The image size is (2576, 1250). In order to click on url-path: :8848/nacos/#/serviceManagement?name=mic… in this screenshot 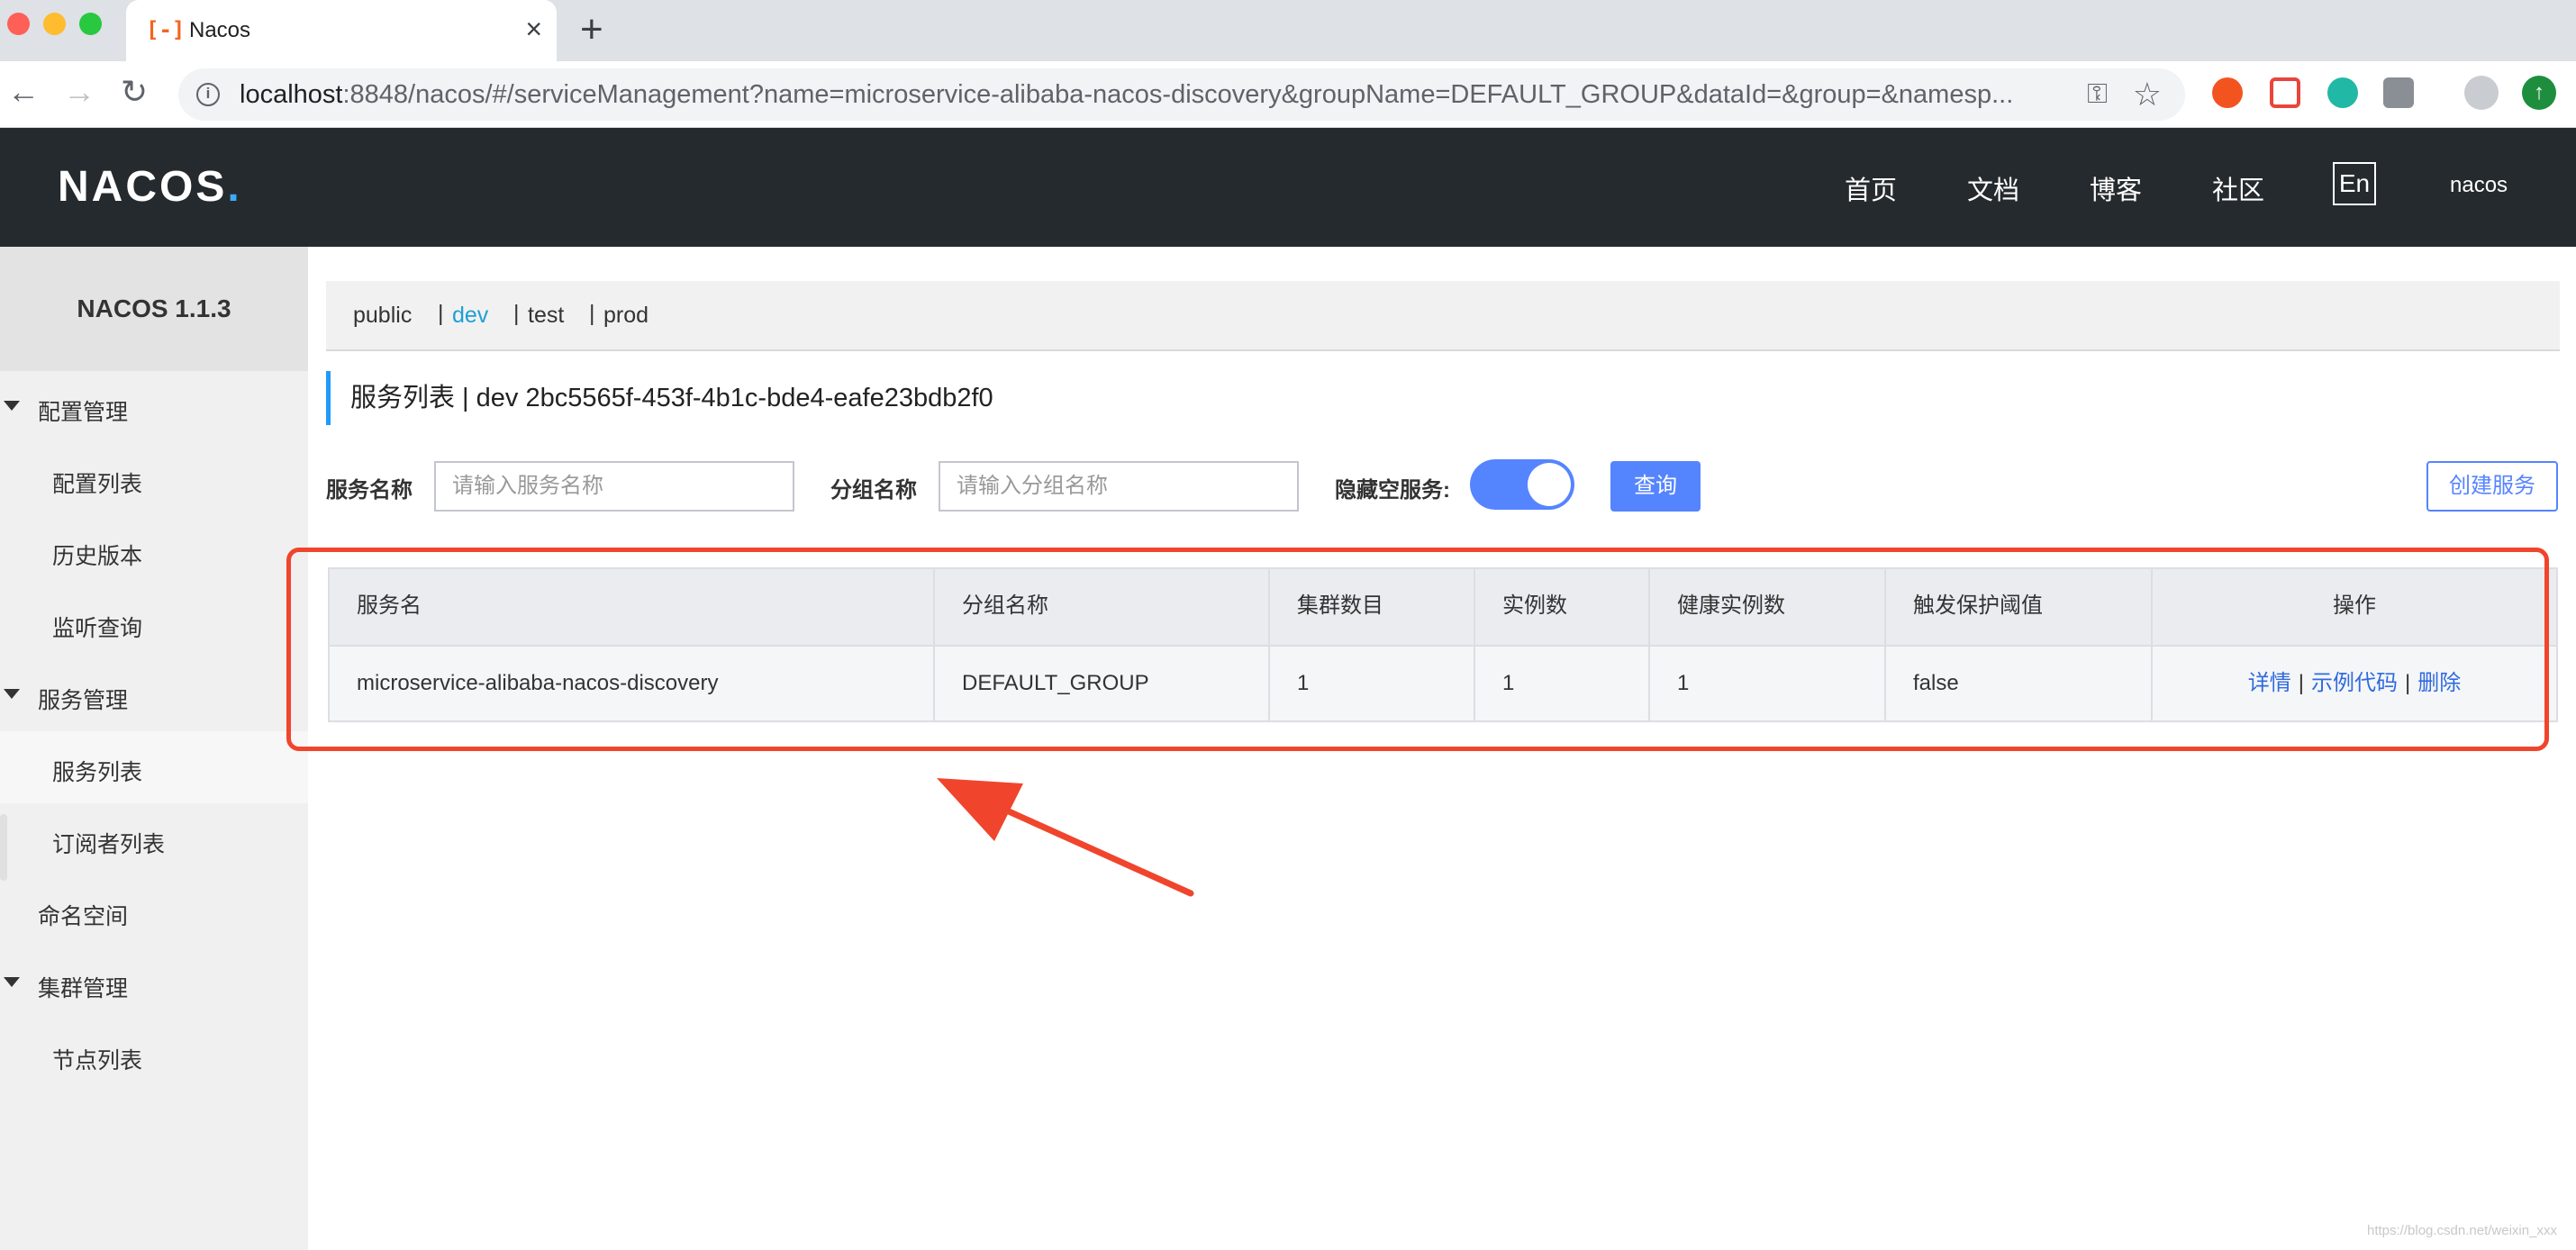, I will do `click(1178, 94)`.